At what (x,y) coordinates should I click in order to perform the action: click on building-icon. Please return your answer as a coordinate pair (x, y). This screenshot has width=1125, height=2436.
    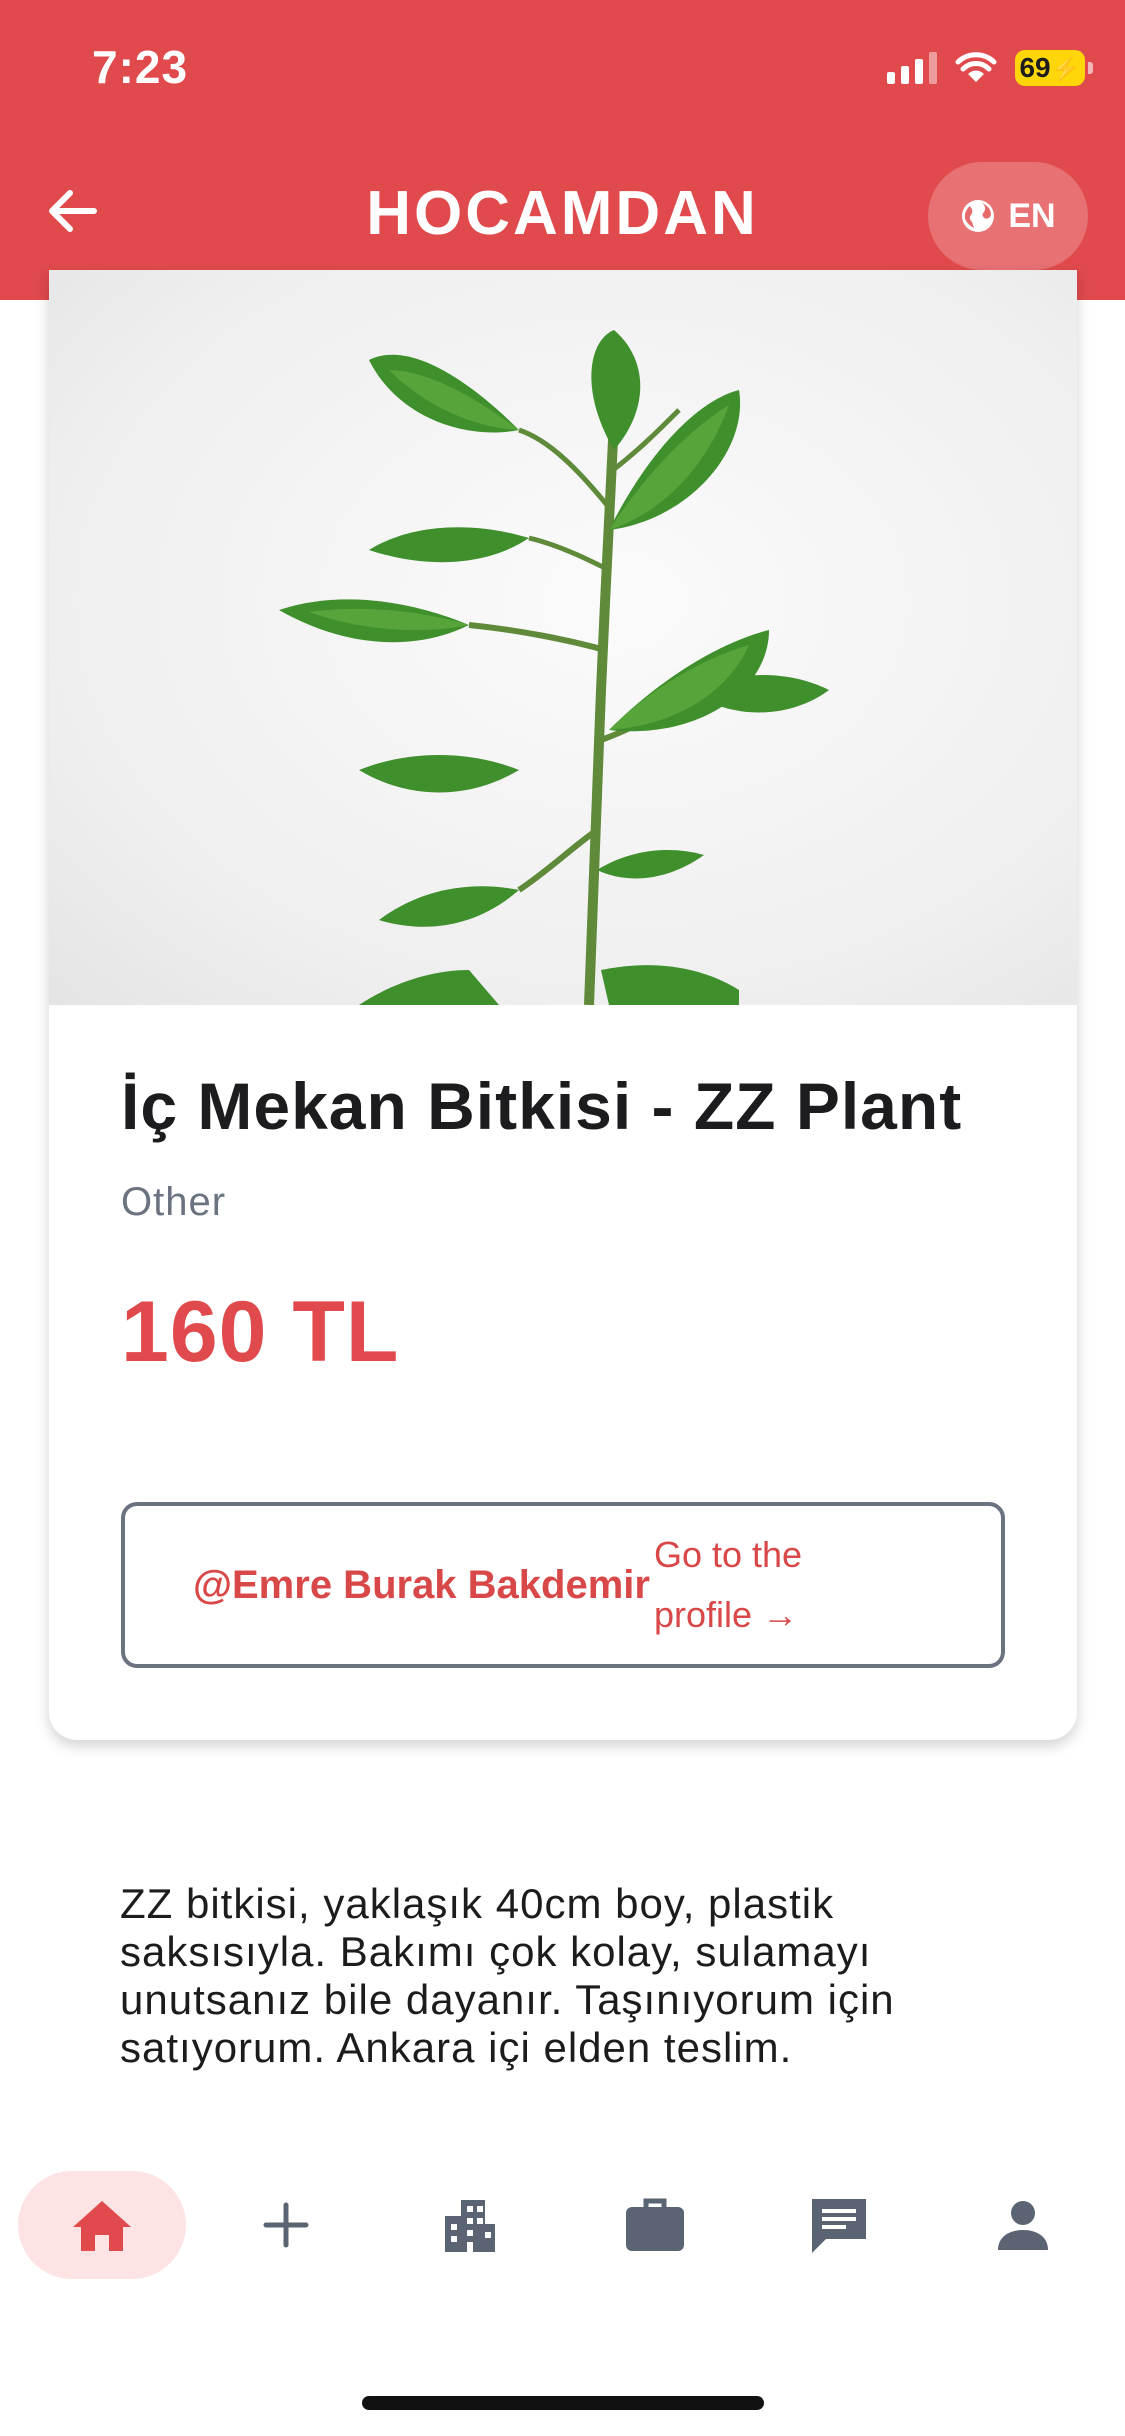
    Looking at the image, I should click on (470, 2226).